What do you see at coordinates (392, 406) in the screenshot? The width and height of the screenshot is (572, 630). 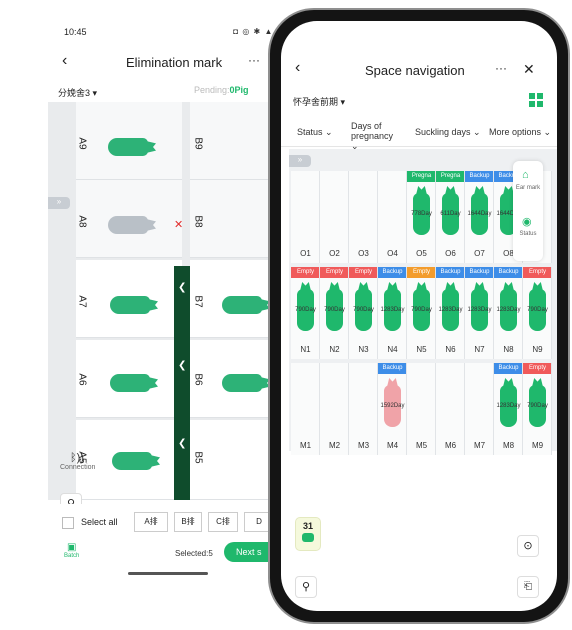 I see `days-label: 1592Day` at bounding box center [392, 406].